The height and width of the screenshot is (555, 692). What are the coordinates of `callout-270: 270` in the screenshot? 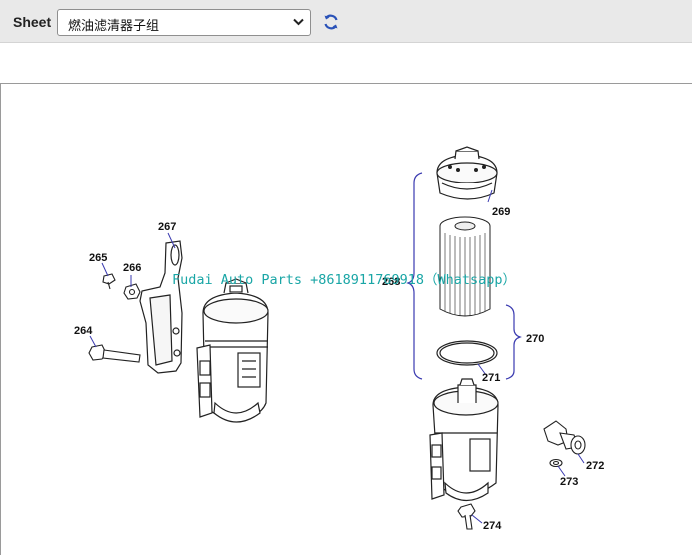 It's located at (535, 339).